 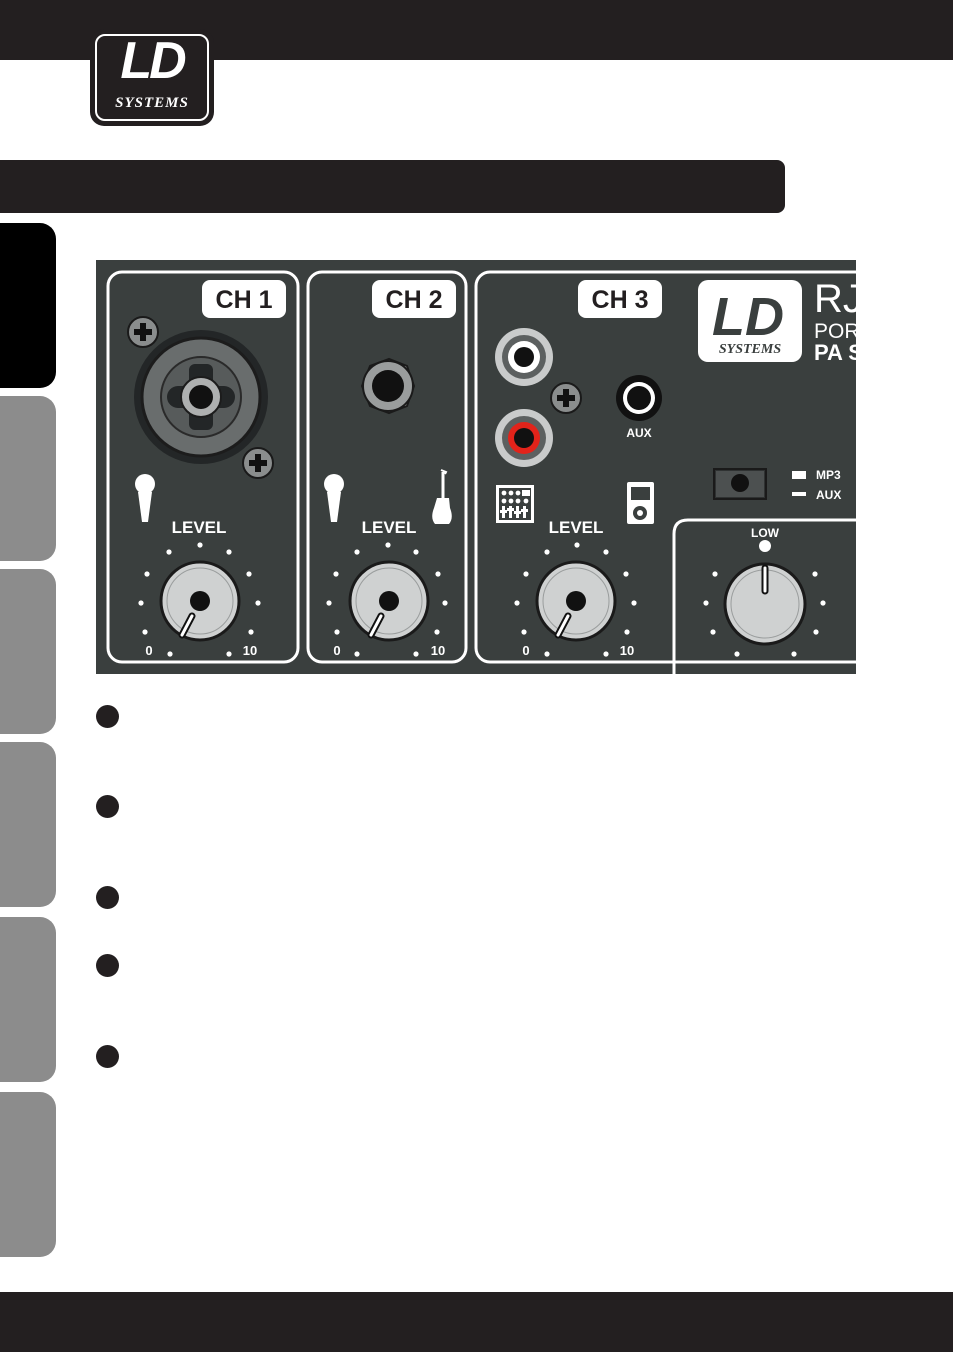 I want to click on rca-jack-white, so click(x=524, y=357).